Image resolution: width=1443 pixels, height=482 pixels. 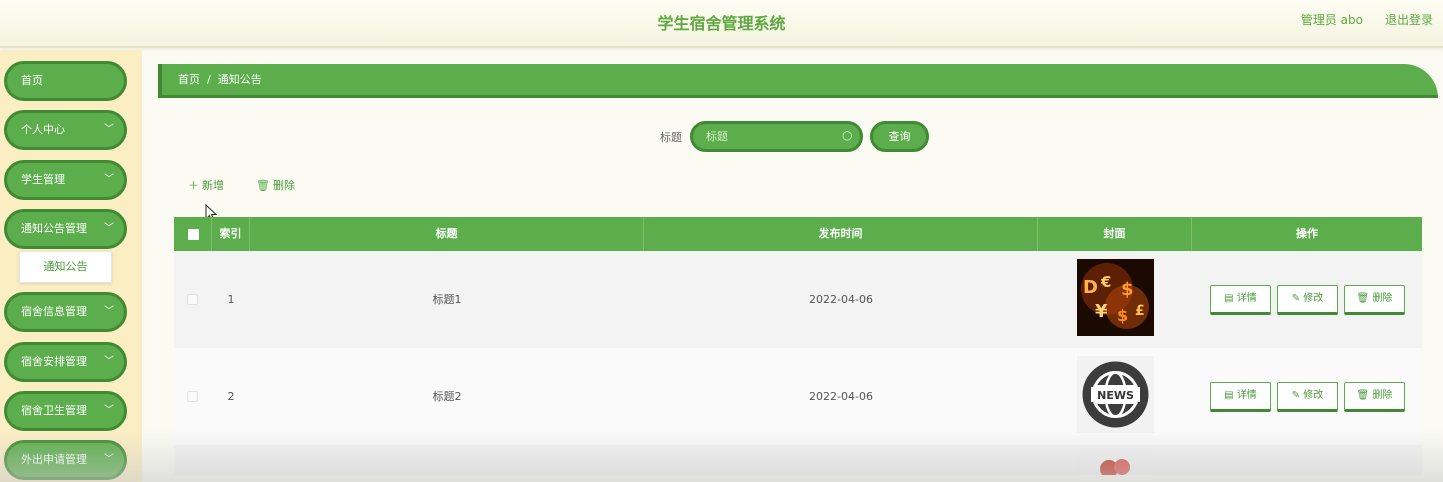 I want to click on cover-image-news: NEWS, so click(x=1115, y=394).